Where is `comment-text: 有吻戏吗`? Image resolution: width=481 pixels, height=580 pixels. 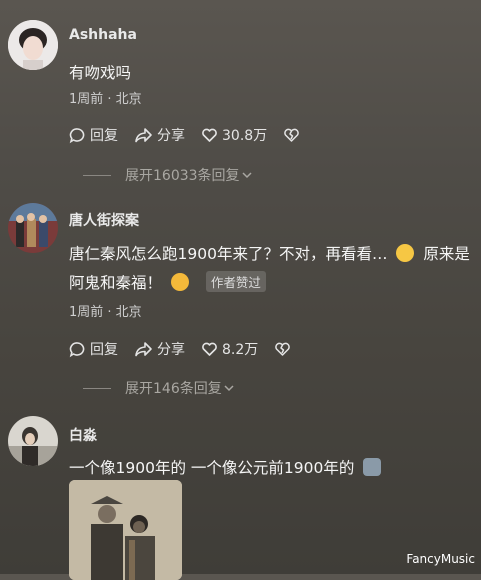
comment-text: 有吻戏吗 is located at coordinates (100, 73).